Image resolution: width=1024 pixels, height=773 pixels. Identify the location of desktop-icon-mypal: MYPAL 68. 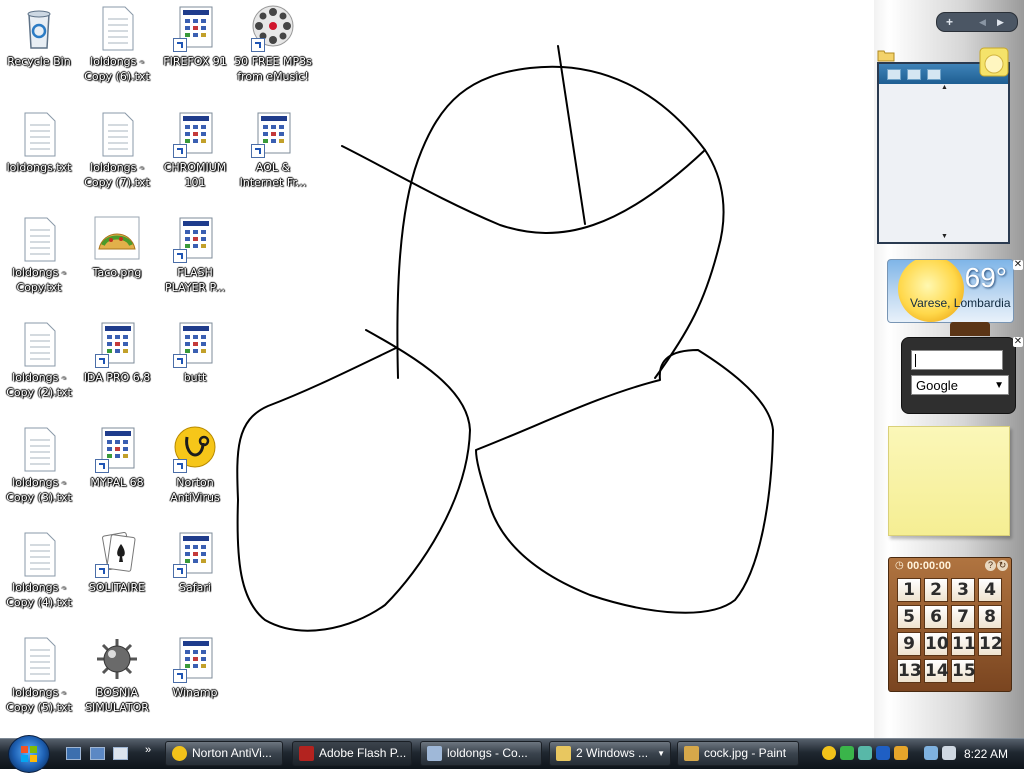
(117, 457).